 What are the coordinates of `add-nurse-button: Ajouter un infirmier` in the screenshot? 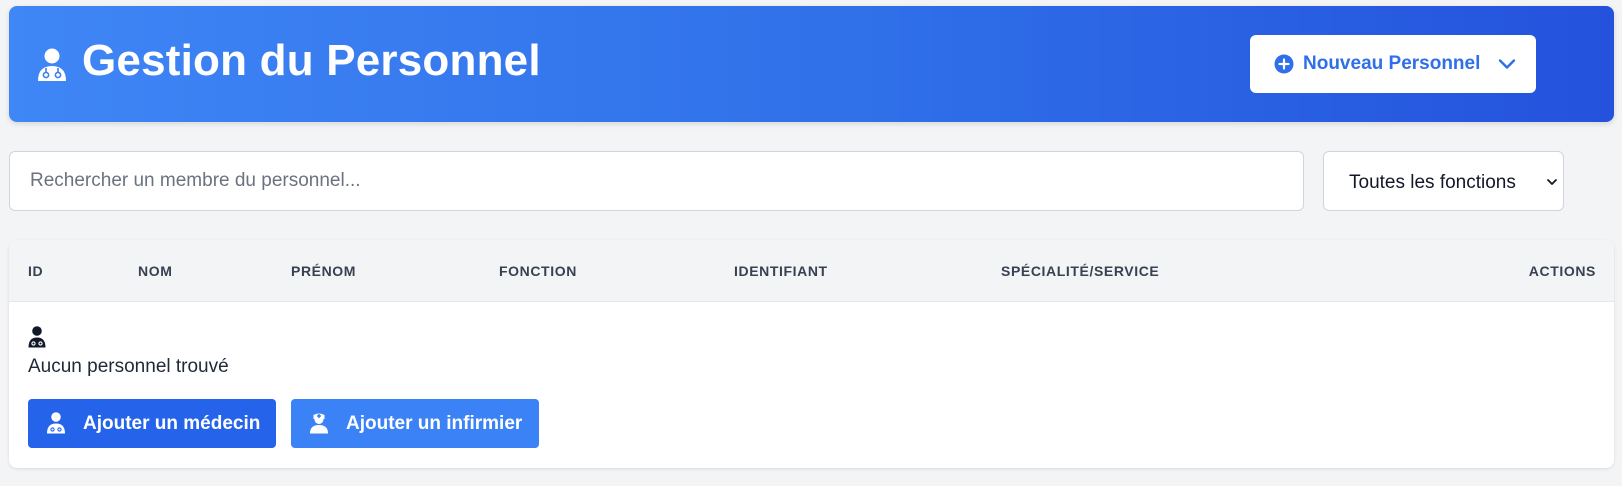 It's located at (415, 423).